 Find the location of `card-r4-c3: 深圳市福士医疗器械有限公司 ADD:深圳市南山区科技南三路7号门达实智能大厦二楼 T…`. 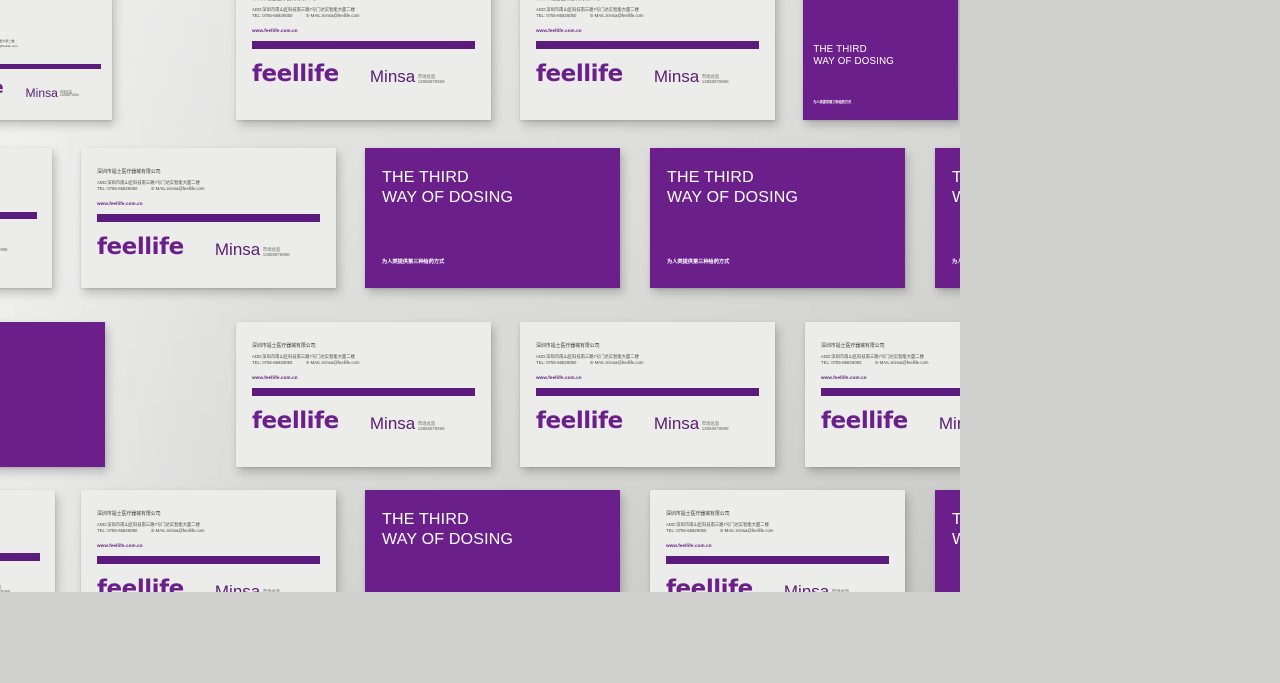

card-r4-c3: 深圳市福士医疗器械有限公司 ADD:深圳市南山区科技南三路7号门达实智能大厦二楼 T… is located at coordinates (777, 541).